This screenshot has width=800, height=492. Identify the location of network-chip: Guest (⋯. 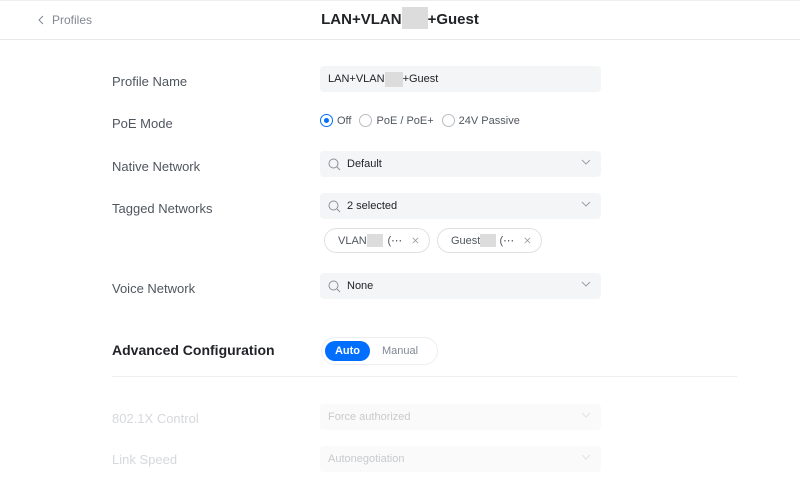
(489, 240).